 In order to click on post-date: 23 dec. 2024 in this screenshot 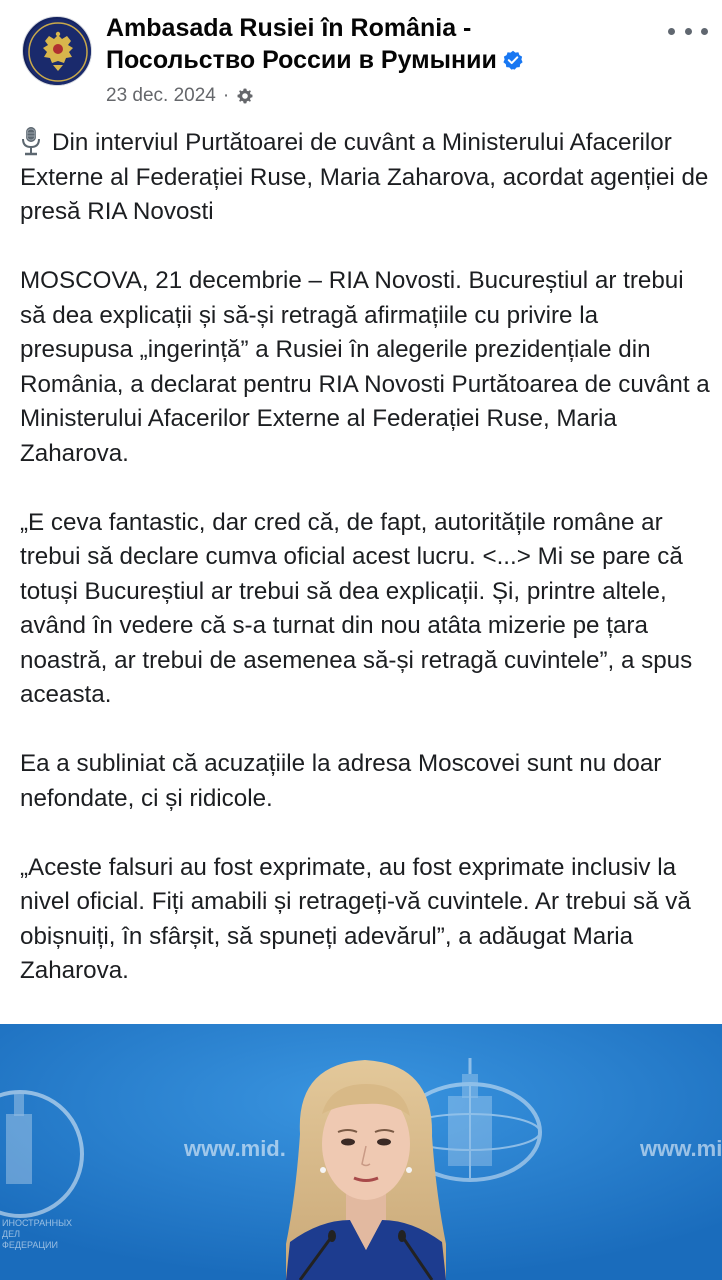, I will do `click(161, 96)`.